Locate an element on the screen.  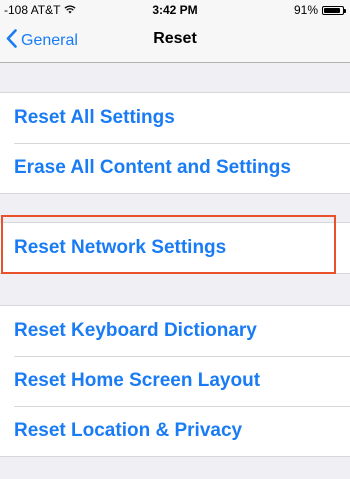
page-title: Reset is located at coordinates (175, 38).